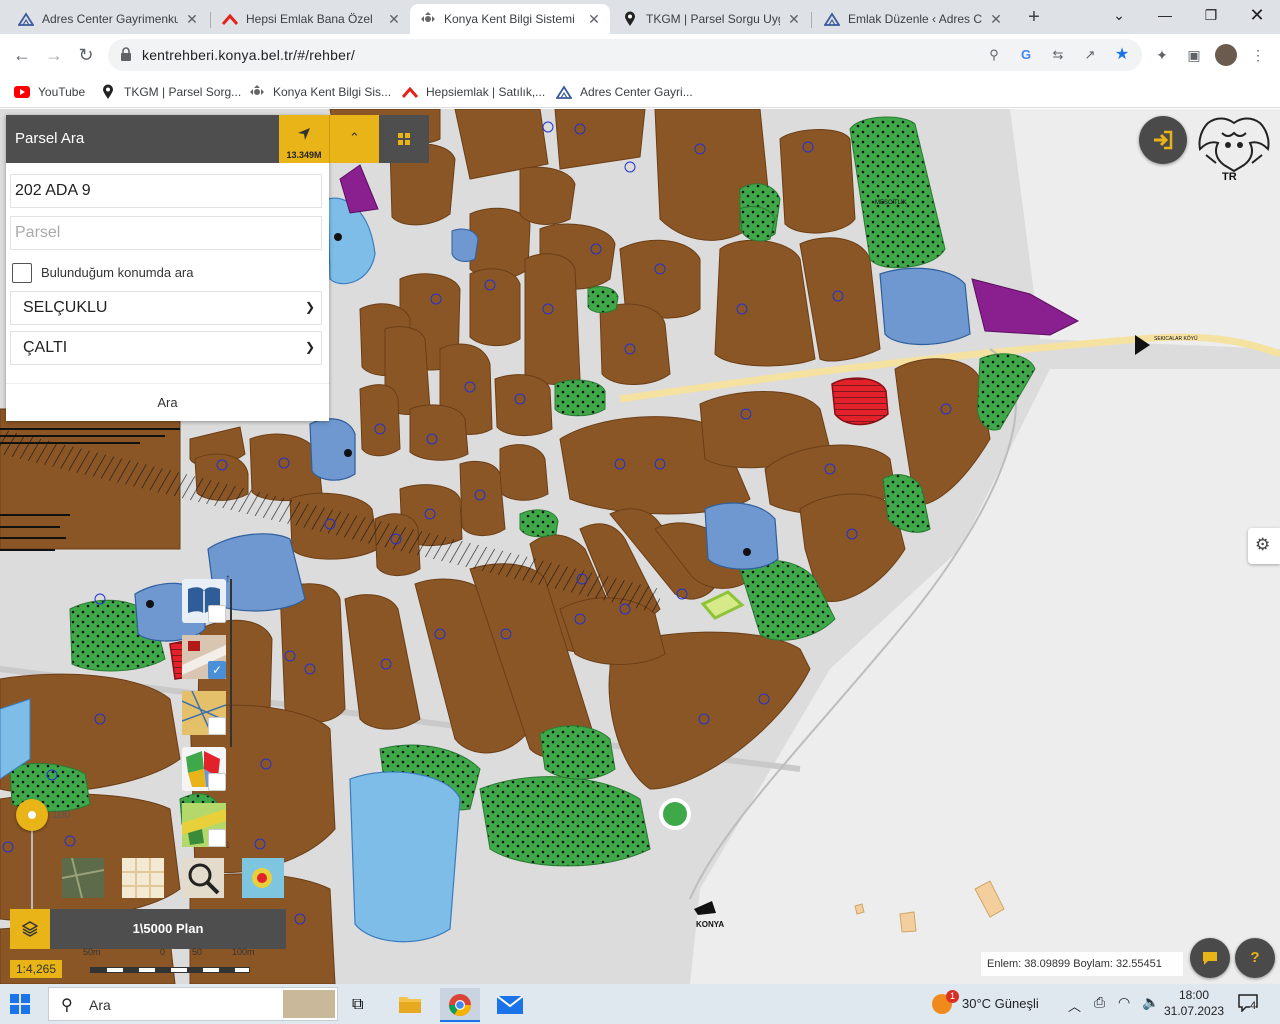 This screenshot has height=1024, width=1280. I want to click on tab-label: Emlak Düzenle ‹ Adres Ce, so click(915, 19).